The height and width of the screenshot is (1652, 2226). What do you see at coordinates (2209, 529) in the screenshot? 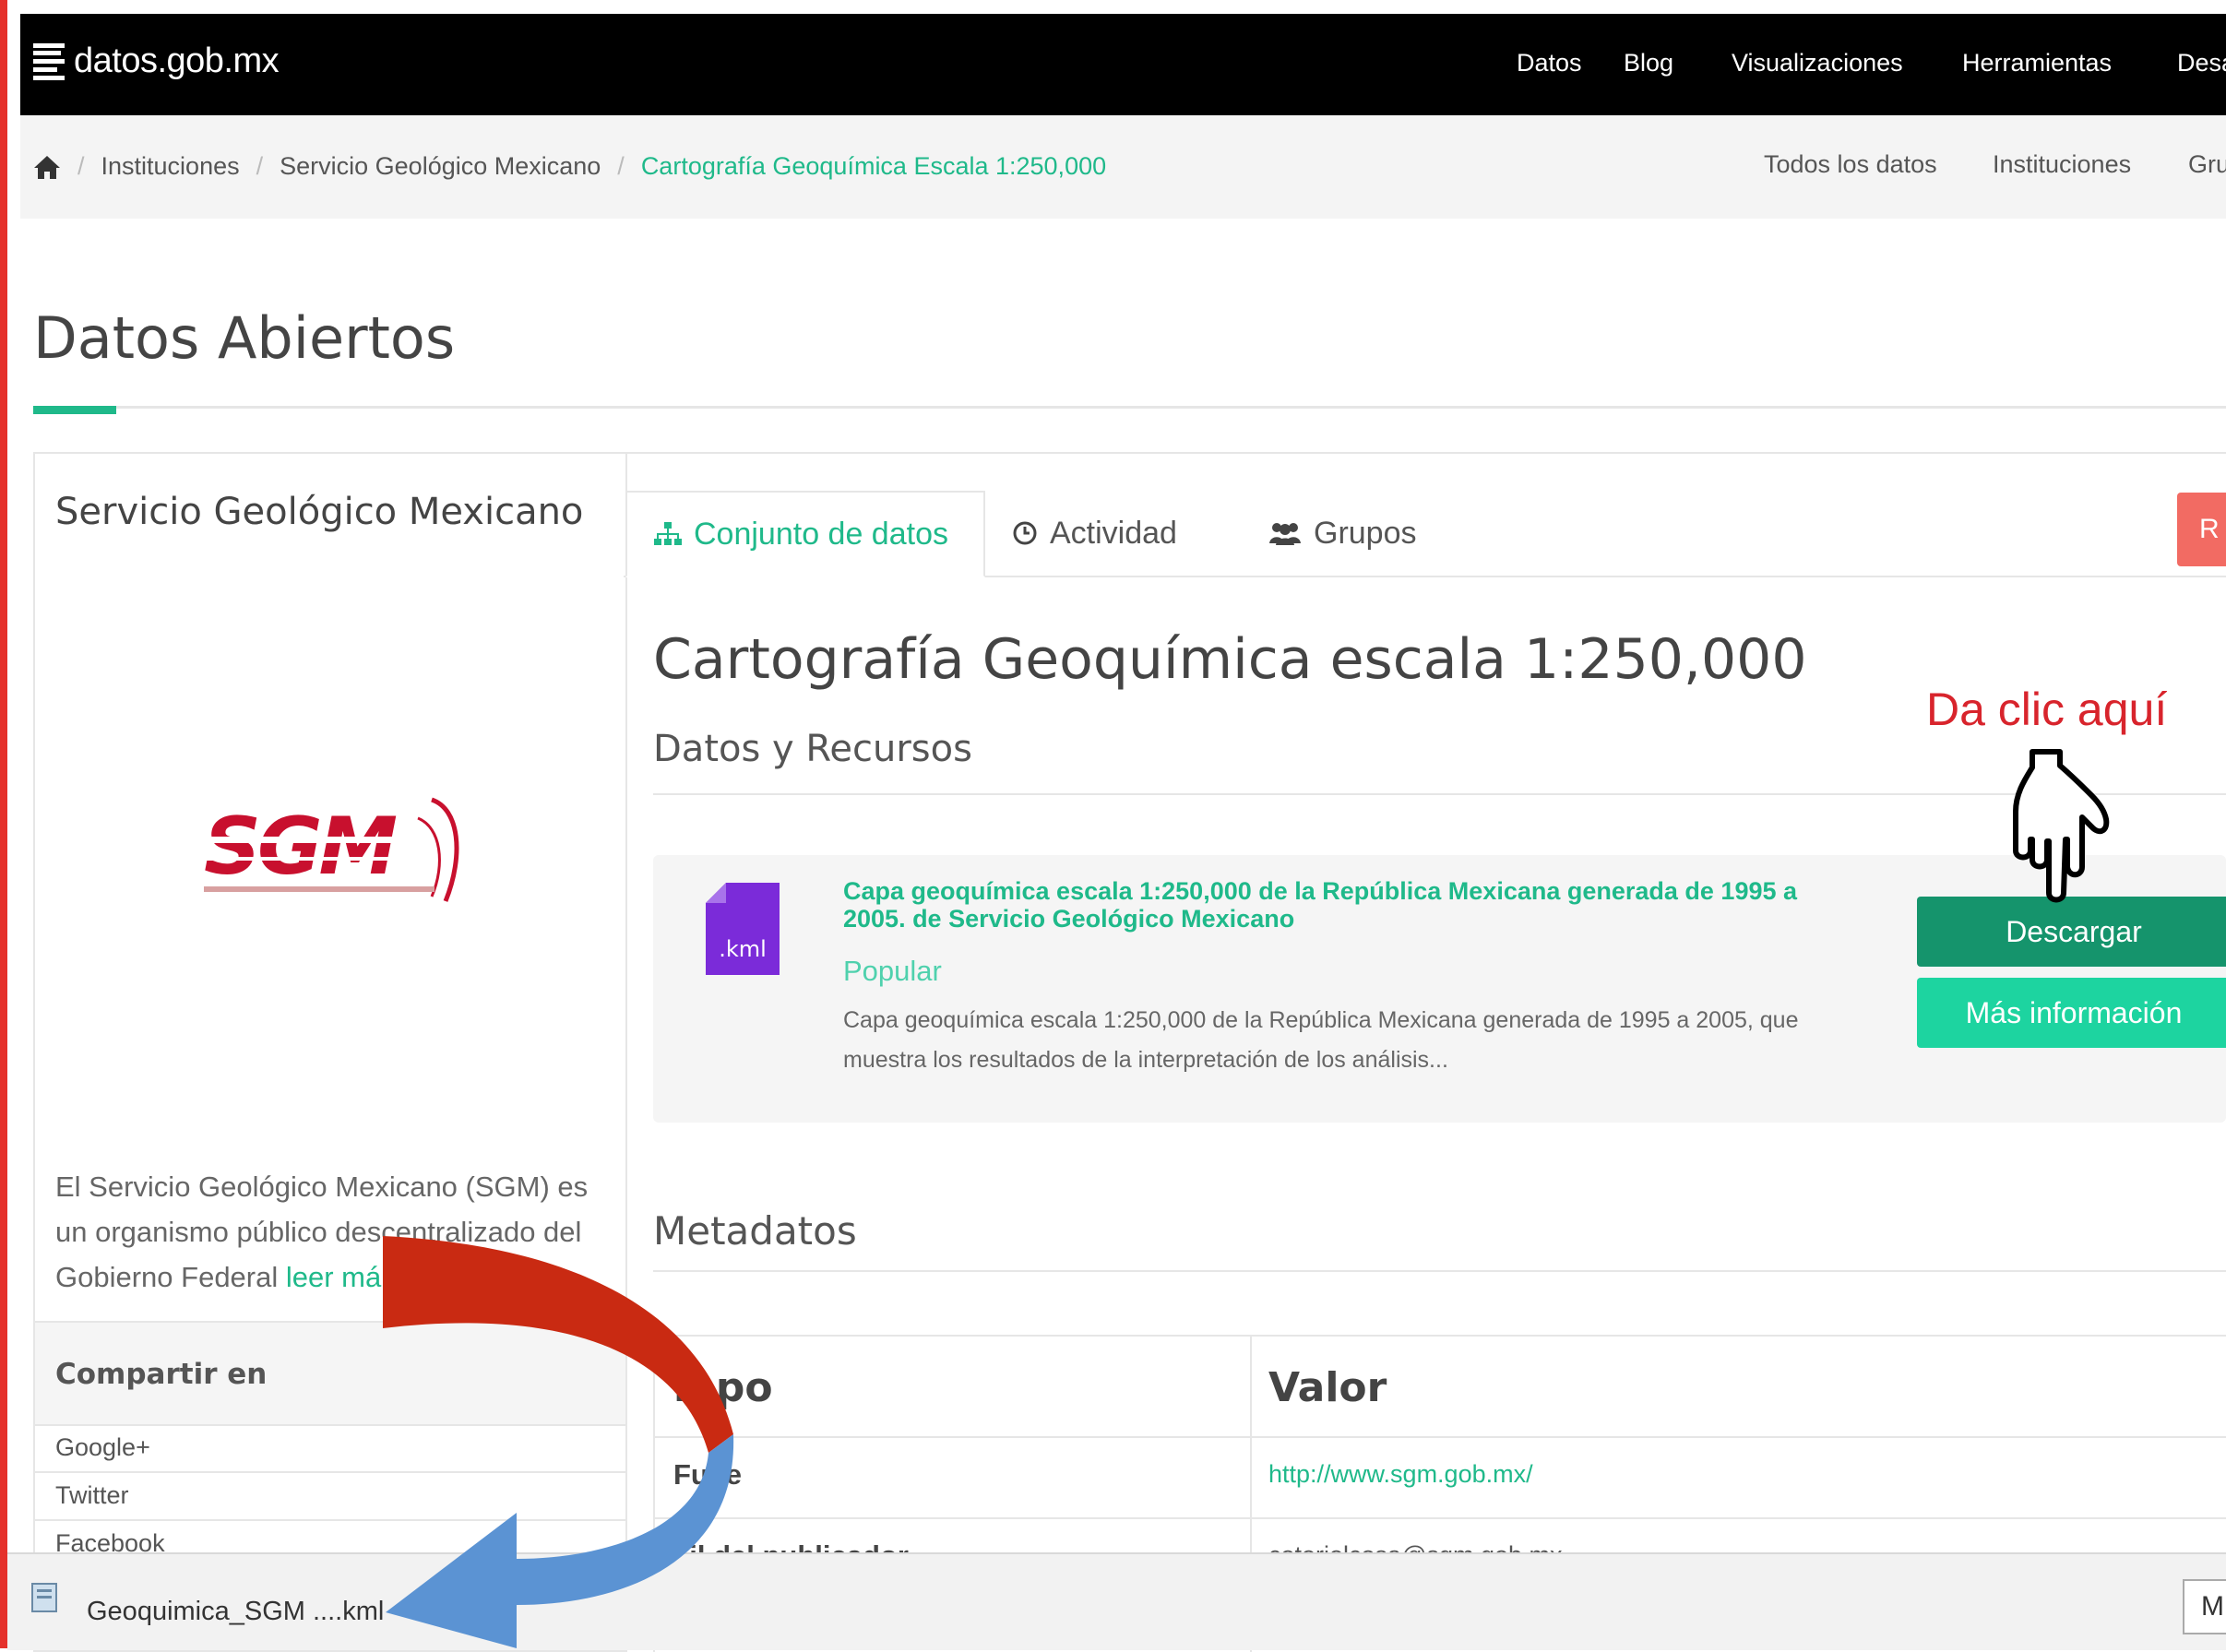
I see `report-button-label: R` at bounding box center [2209, 529].